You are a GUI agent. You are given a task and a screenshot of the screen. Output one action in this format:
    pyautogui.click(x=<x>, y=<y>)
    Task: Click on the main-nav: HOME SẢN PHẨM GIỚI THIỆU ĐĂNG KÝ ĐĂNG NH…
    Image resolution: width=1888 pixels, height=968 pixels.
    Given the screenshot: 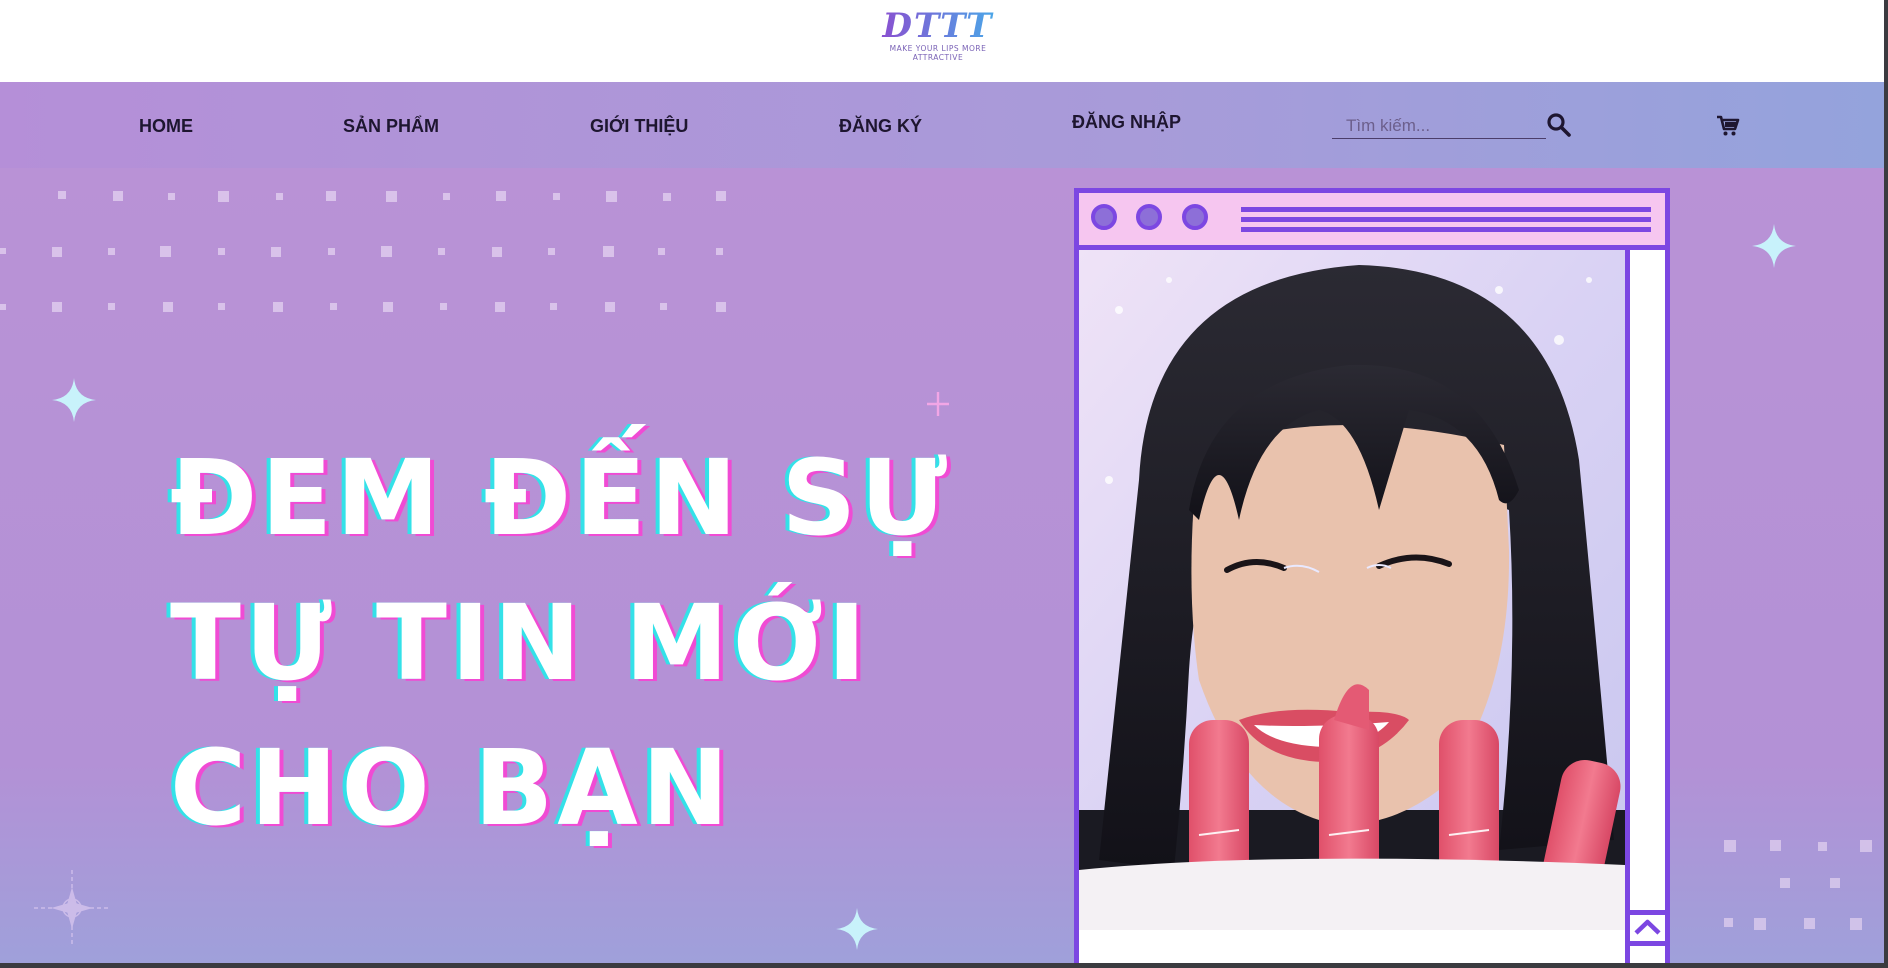 What is the action you would take?
    pyautogui.click(x=942, y=125)
    